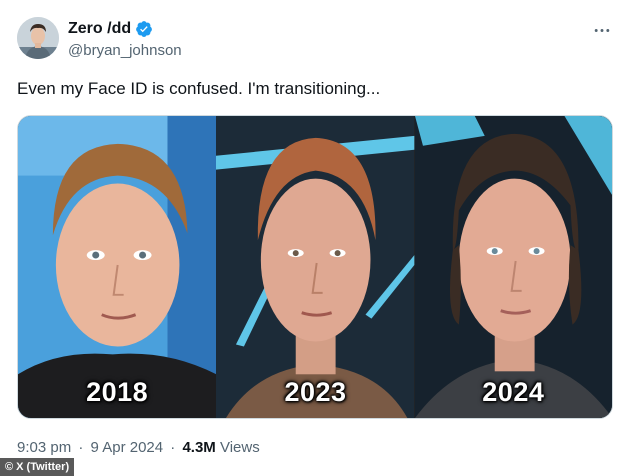 This screenshot has width=633, height=476. What do you see at coordinates (602, 30) in the screenshot?
I see `more-options-icon` at bounding box center [602, 30].